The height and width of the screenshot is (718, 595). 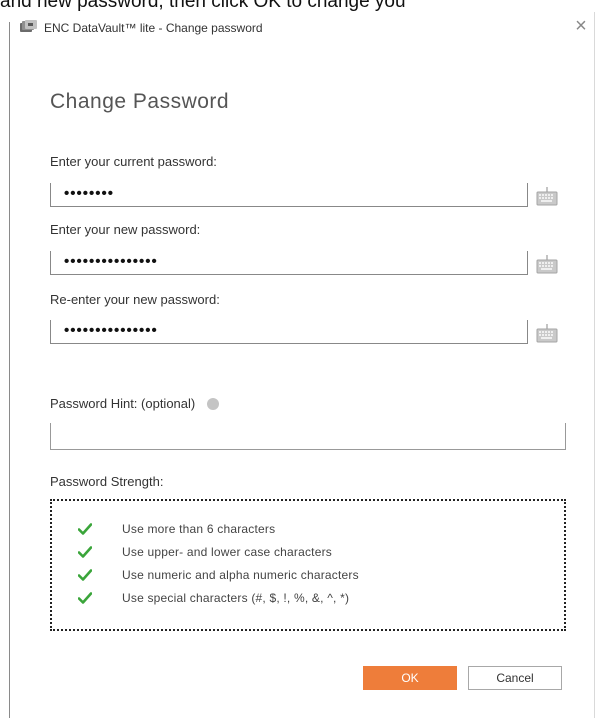 What do you see at coordinates (28, 26) in the screenshot?
I see `enc-datavault-app-icon` at bounding box center [28, 26].